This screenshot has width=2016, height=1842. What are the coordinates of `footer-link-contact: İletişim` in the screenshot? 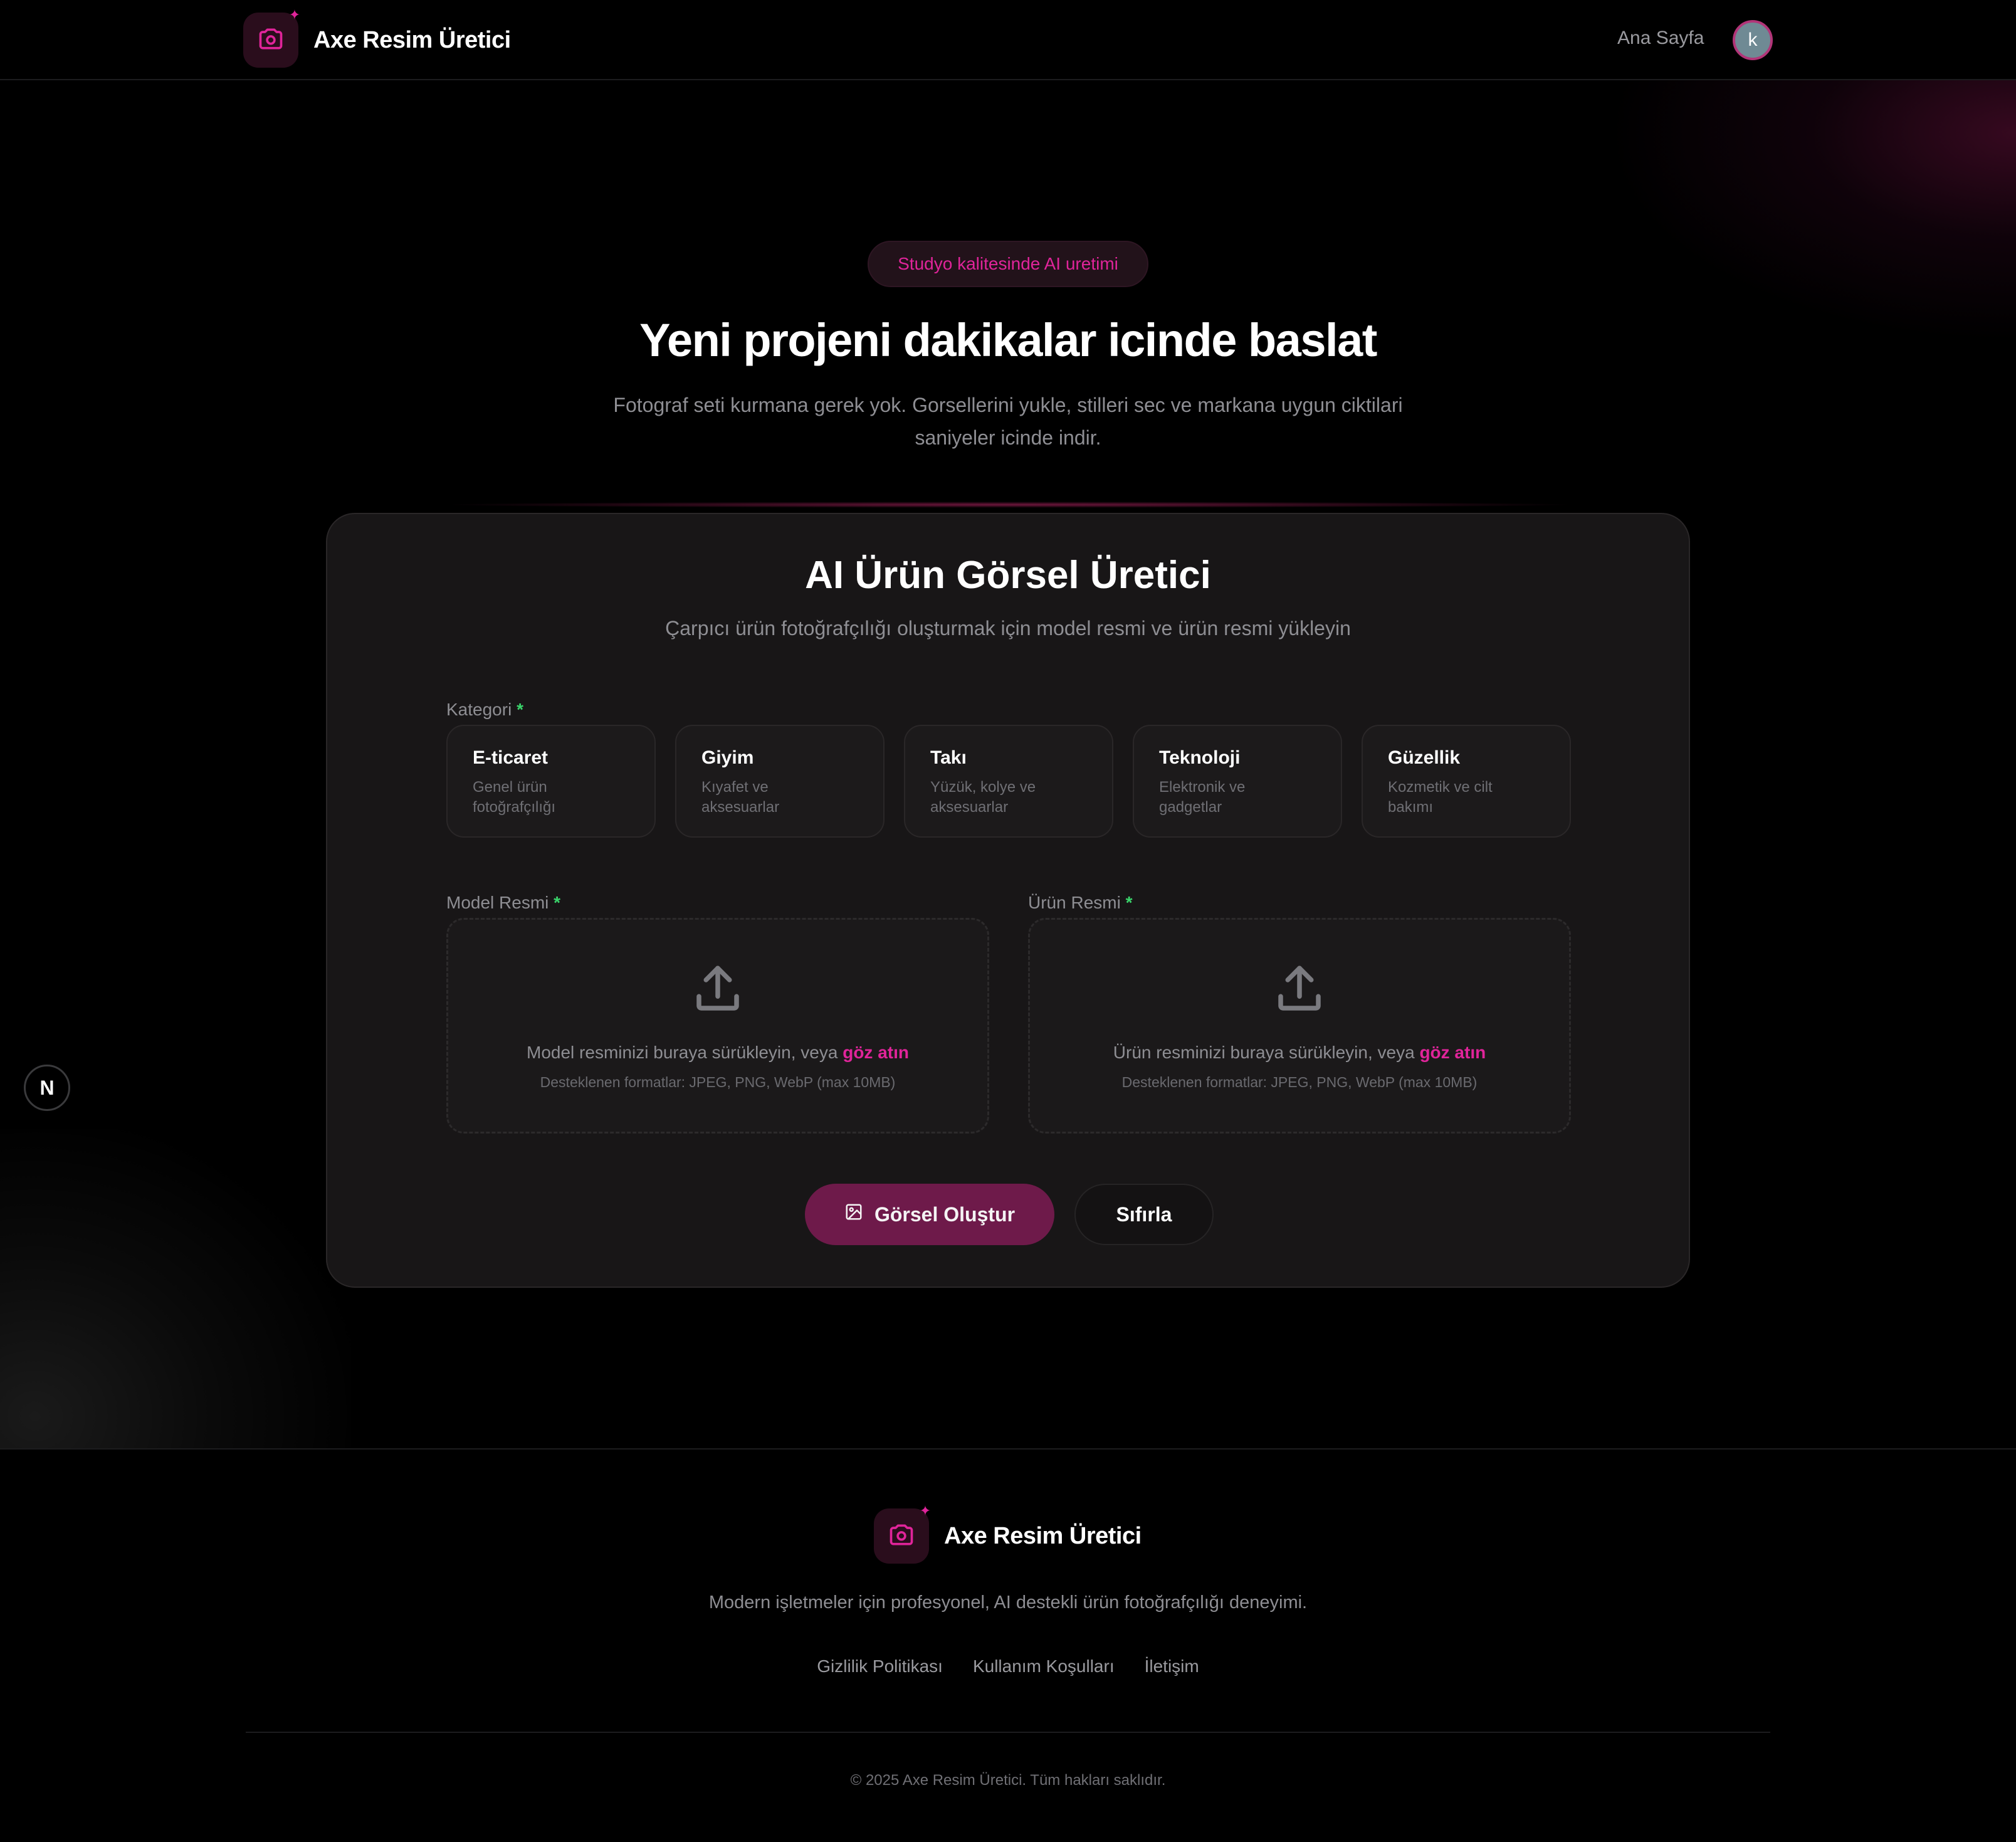 It's located at (1172, 1666).